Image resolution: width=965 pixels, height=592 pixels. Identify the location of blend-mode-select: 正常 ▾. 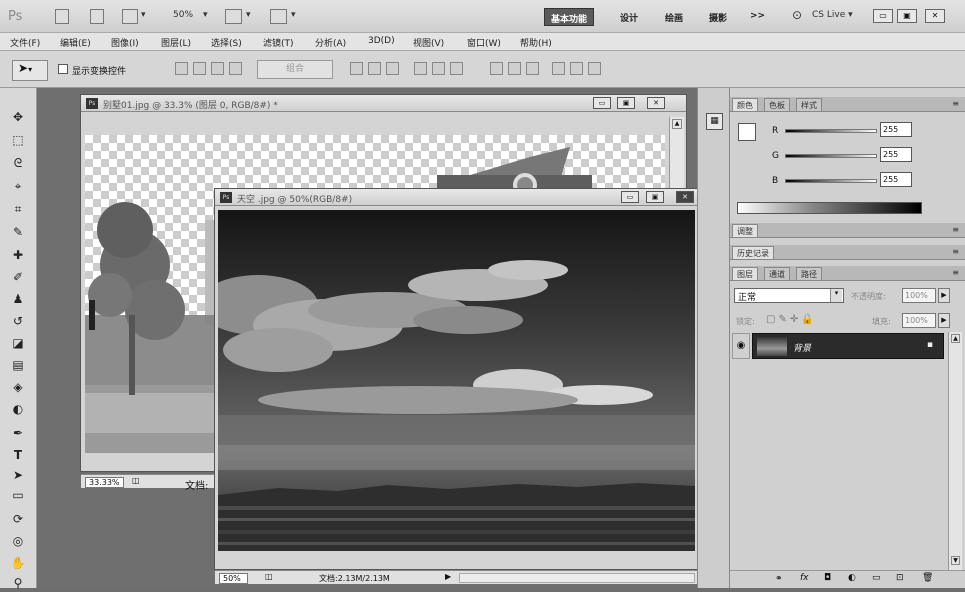
(789, 295).